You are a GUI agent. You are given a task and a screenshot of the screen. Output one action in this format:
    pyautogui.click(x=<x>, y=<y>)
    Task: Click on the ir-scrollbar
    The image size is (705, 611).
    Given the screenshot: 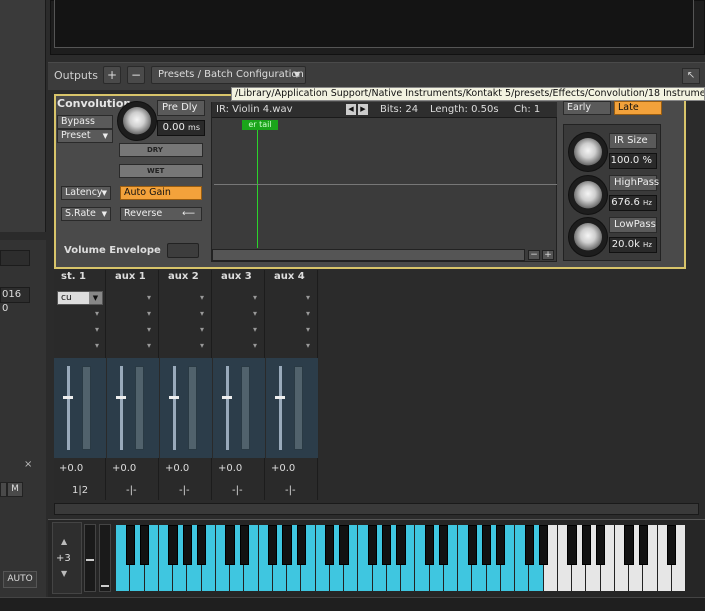 What is the action you would take?
    pyautogui.click(x=368, y=255)
    